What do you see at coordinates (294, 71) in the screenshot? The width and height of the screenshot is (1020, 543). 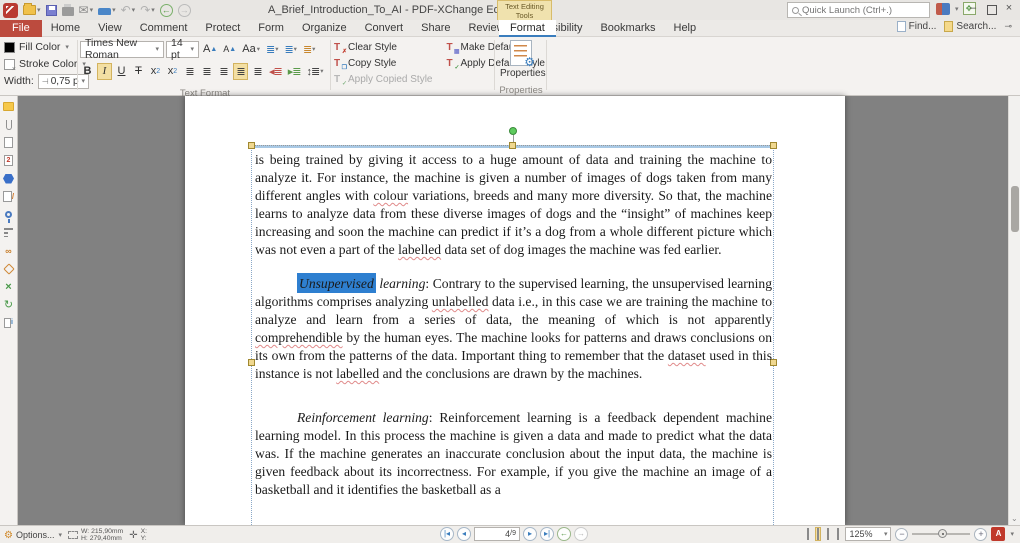 I see `increase-indent-button: ▸≣` at bounding box center [294, 71].